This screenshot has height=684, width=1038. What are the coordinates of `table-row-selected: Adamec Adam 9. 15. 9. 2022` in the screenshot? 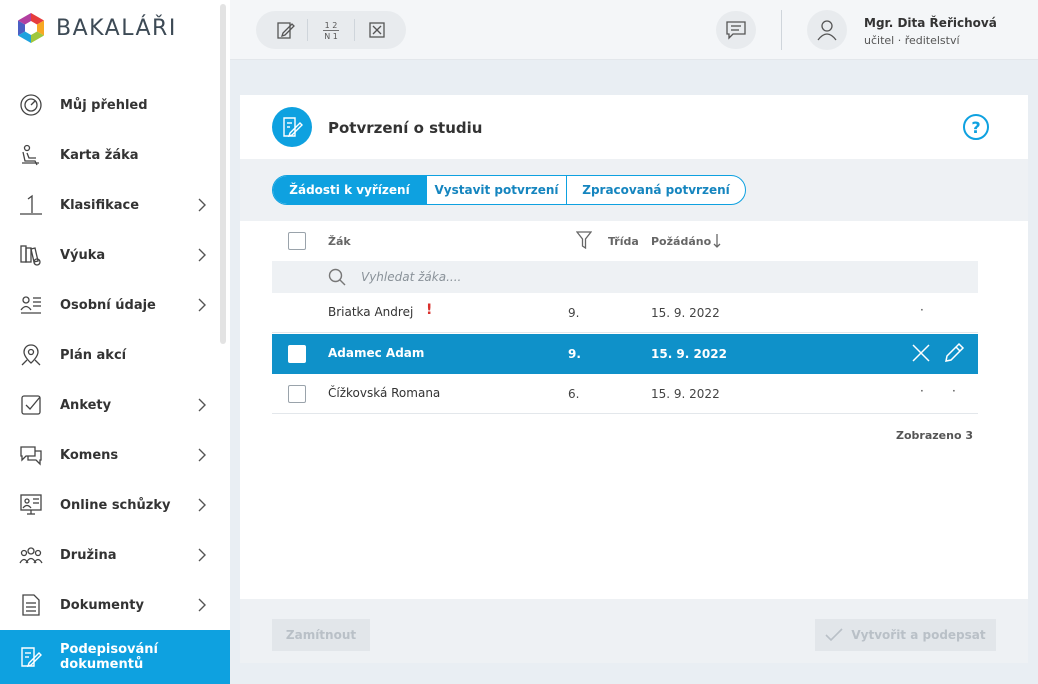 It's located at (625, 354).